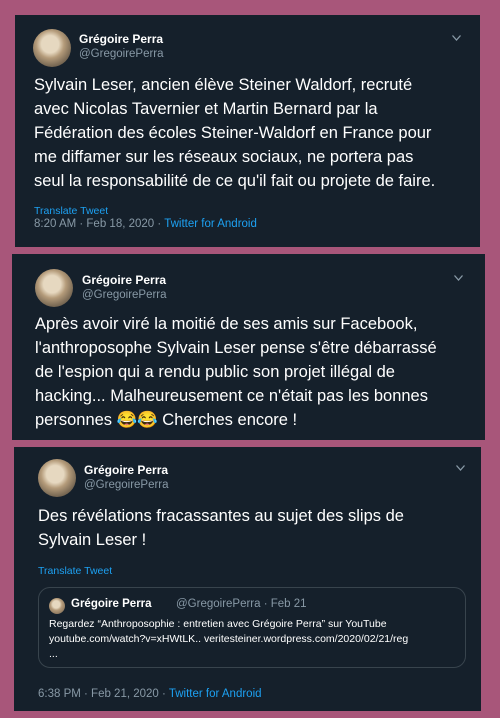 Image resolution: width=500 pixels, height=718 pixels. What do you see at coordinates (92, 540) in the screenshot?
I see `tweet-text-line: Sylvain Leser !` at bounding box center [92, 540].